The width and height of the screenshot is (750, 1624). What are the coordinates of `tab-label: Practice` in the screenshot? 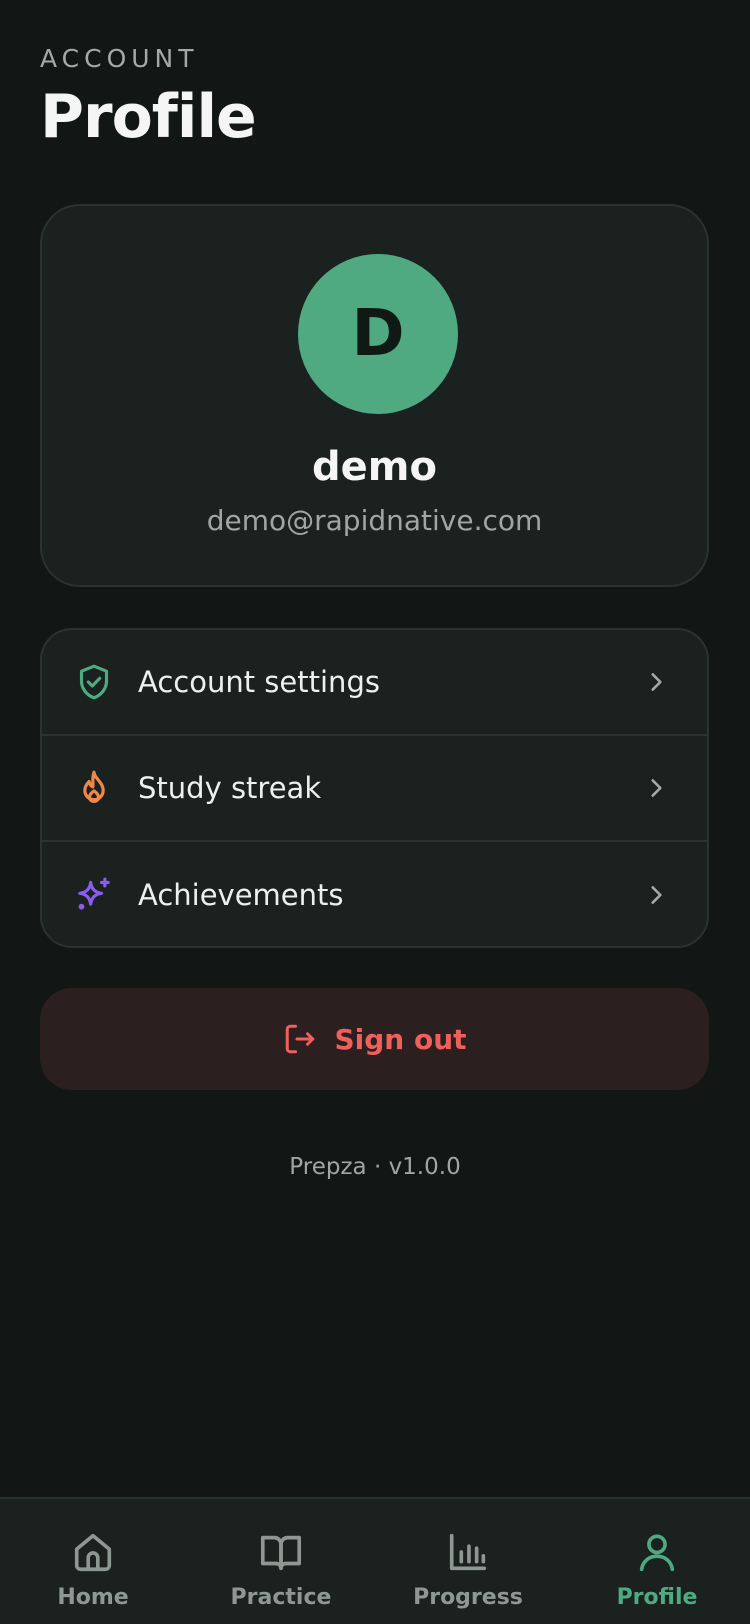 It's located at (281, 1597).